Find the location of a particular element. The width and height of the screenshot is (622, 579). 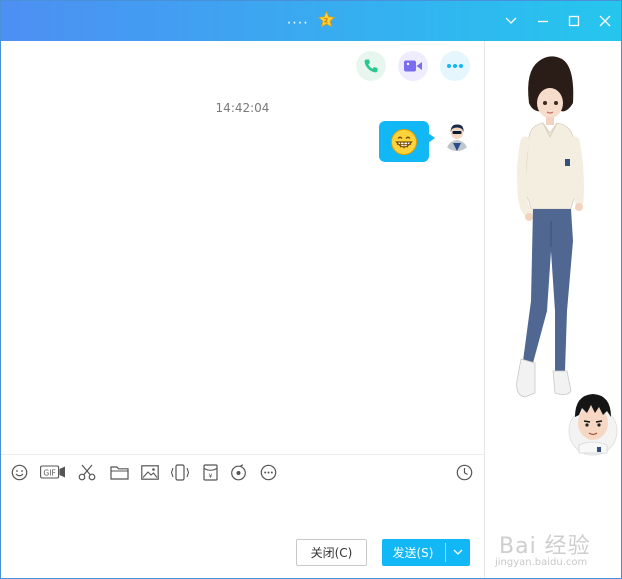

music-icon is located at coordinates (238, 472).